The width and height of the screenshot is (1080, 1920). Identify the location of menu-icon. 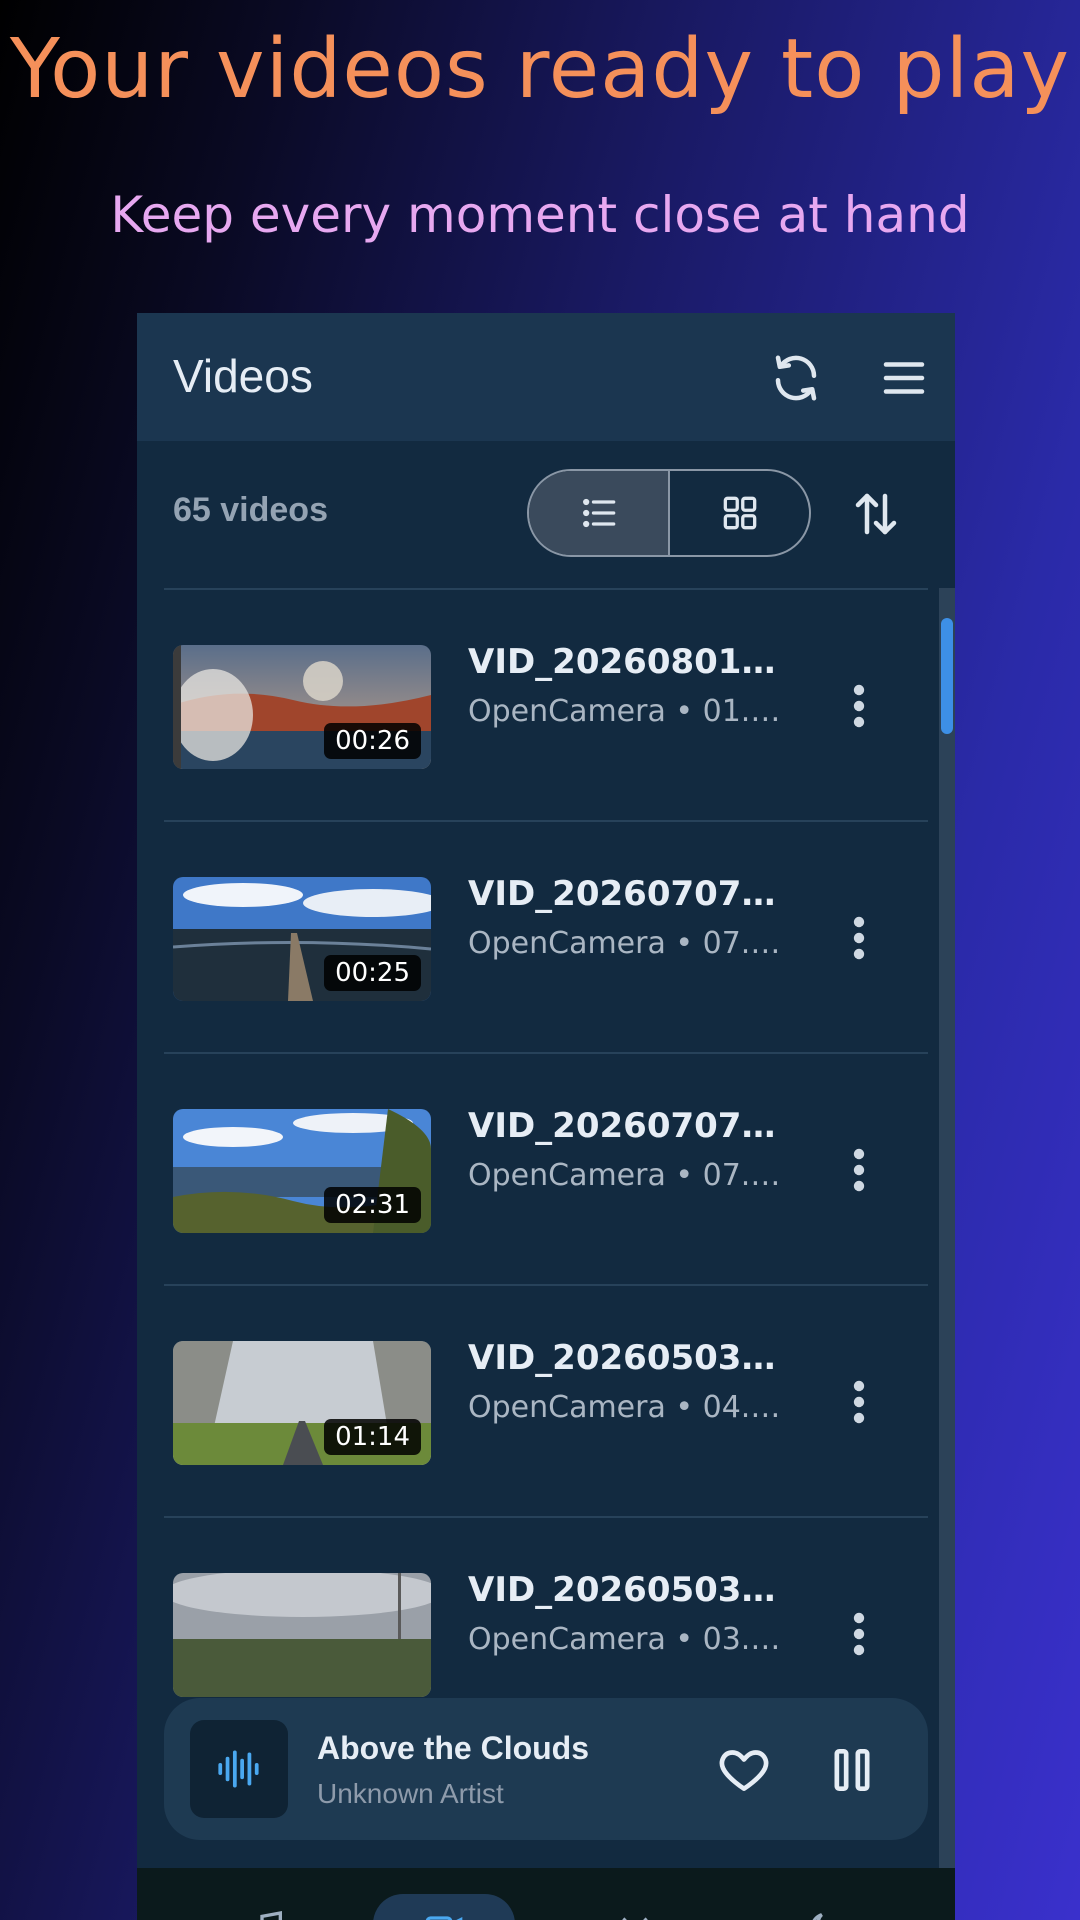
(904, 378).